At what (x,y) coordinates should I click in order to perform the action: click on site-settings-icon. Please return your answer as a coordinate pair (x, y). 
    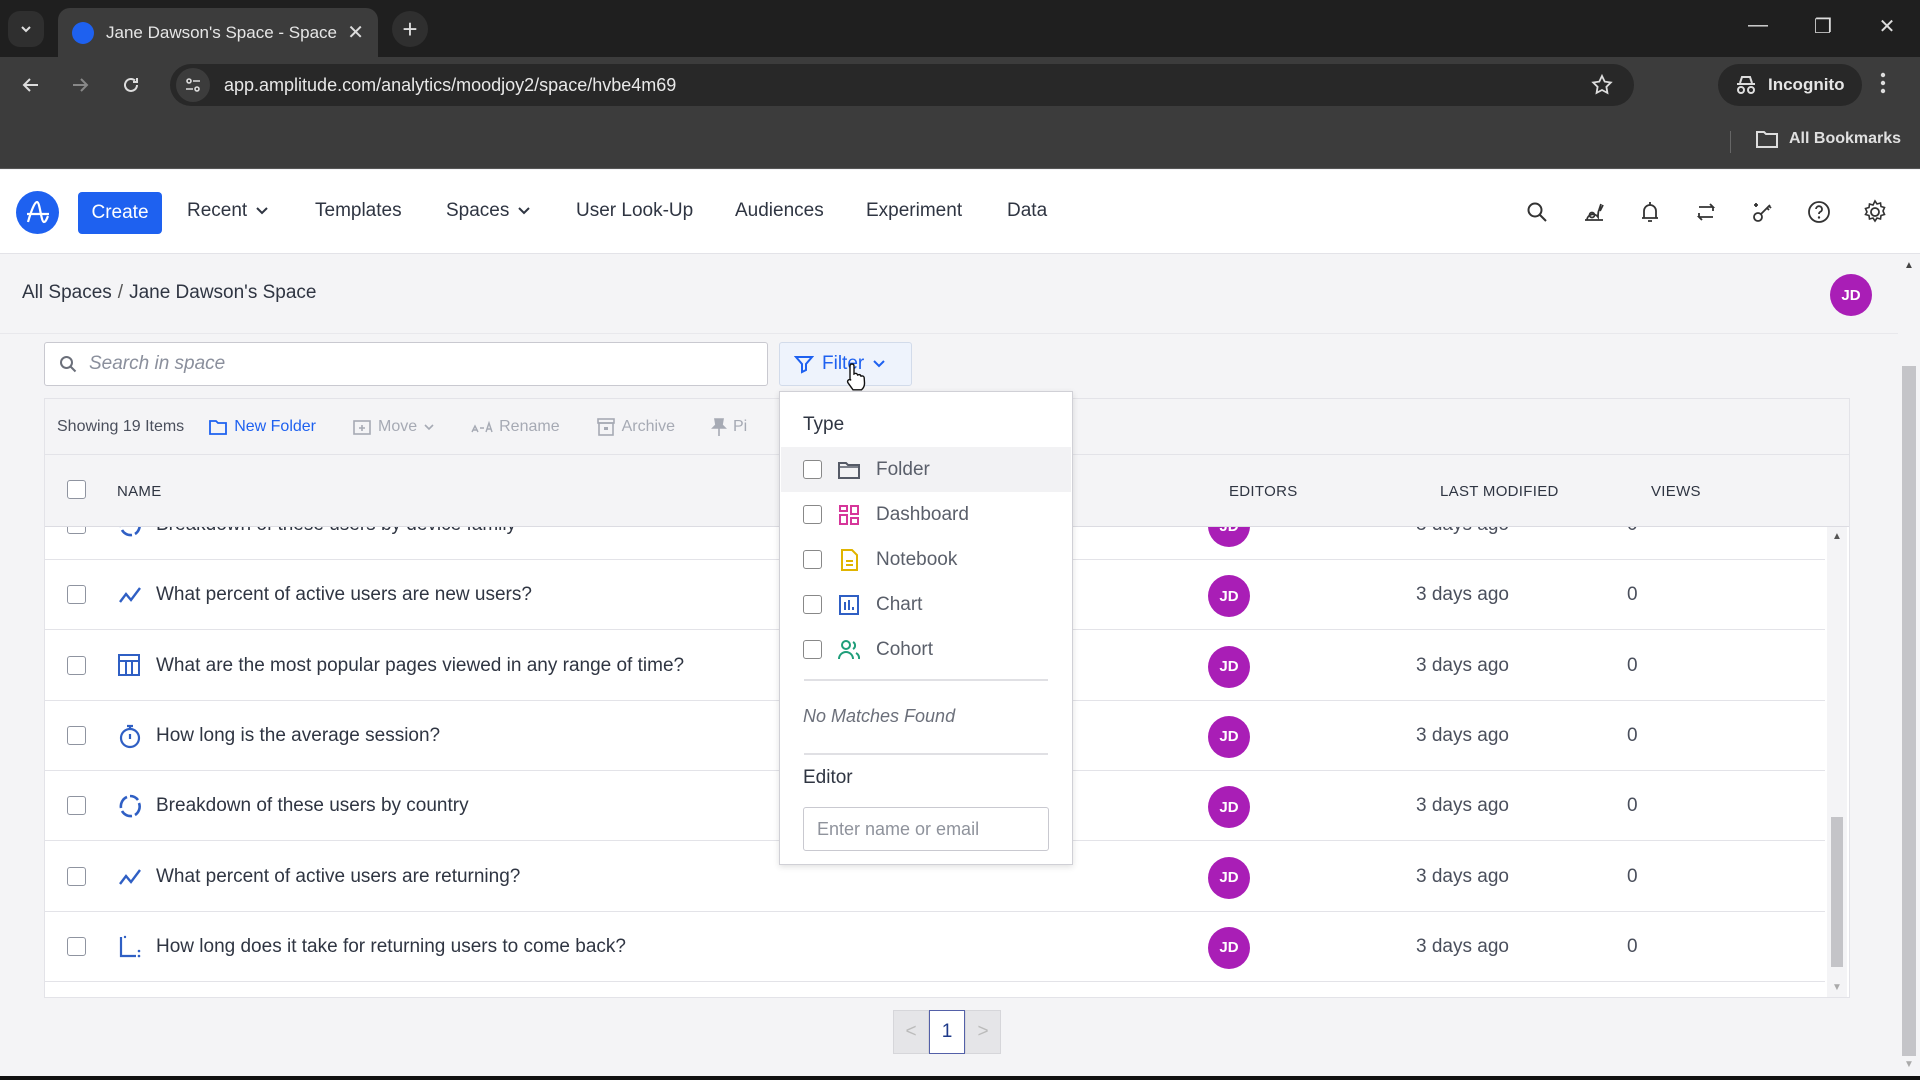
    Looking at the image, I should click on (193, 85).